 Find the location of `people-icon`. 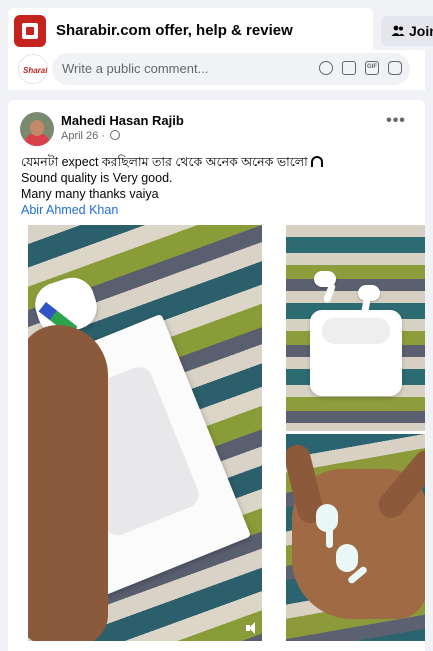

people-icon is located at coordinates (398, 30).